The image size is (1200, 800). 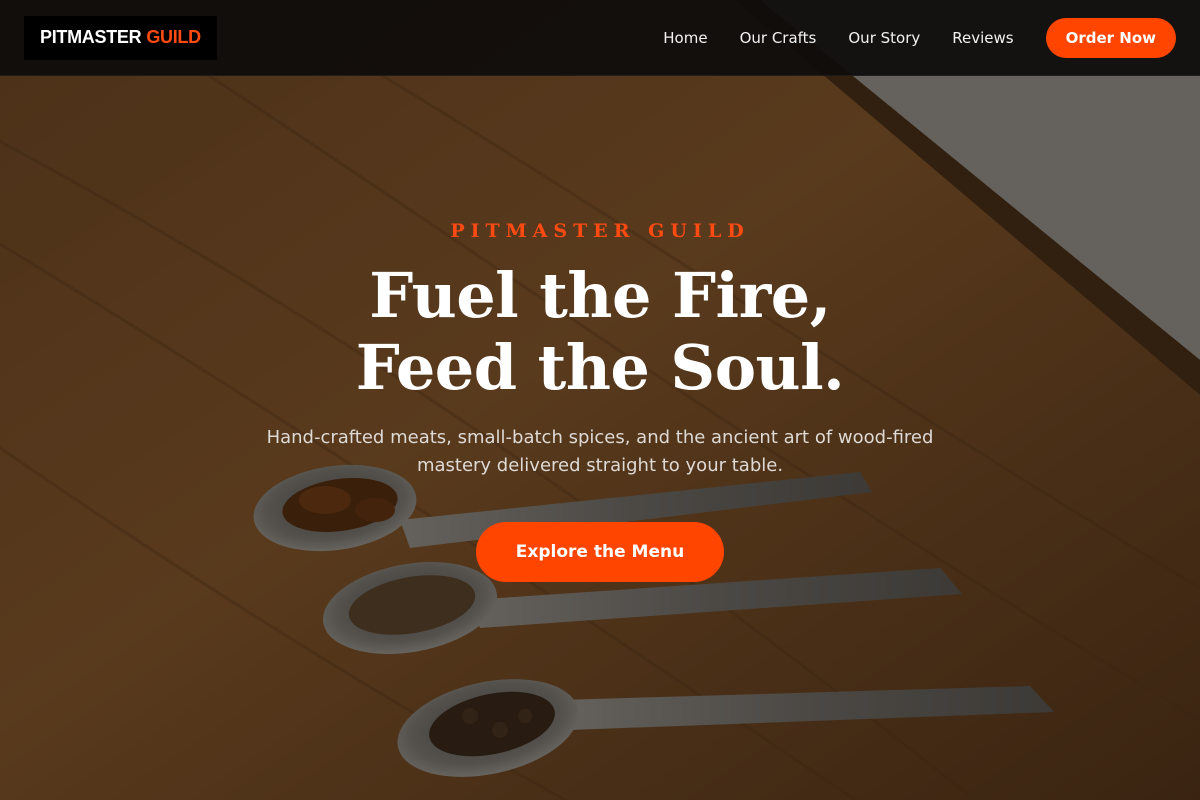 I want to click on logo-text-primary: PITMASTER, so click(x=91, y=37).